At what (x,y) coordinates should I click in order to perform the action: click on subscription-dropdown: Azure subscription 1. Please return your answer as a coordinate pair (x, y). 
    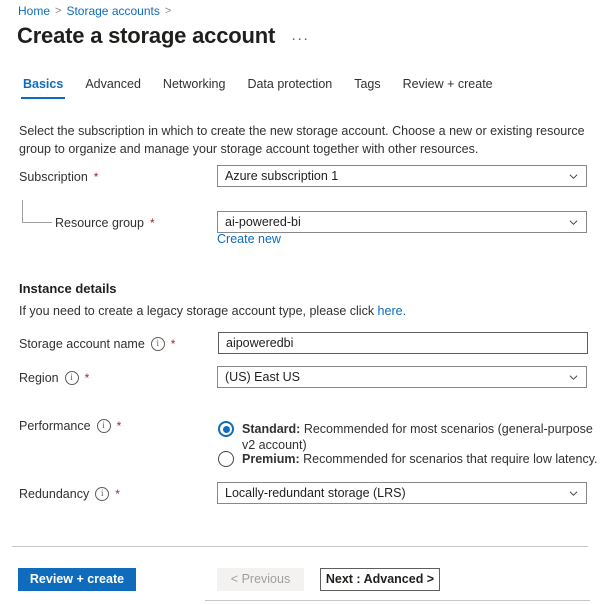
    Looking at the image, I should click on (402, 176).